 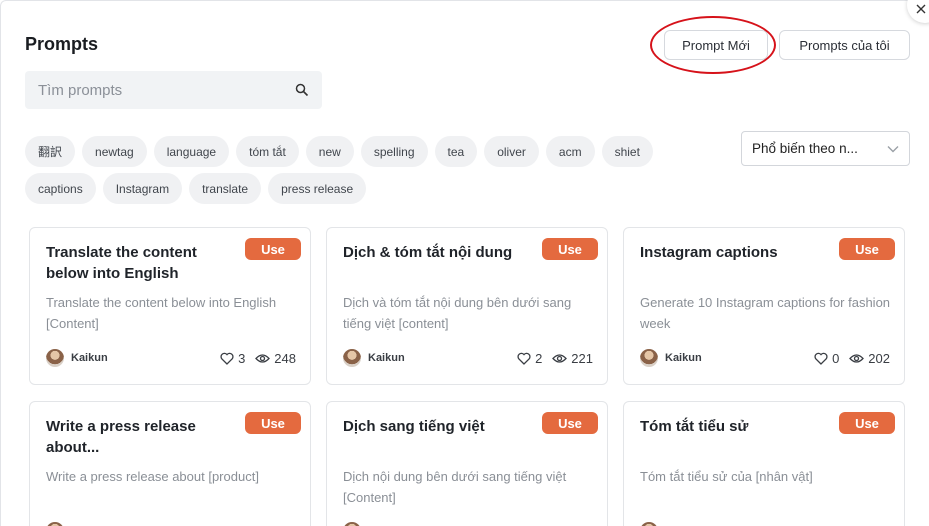 I want to click on card-stats: 0 202, so click(x=852, y=358).